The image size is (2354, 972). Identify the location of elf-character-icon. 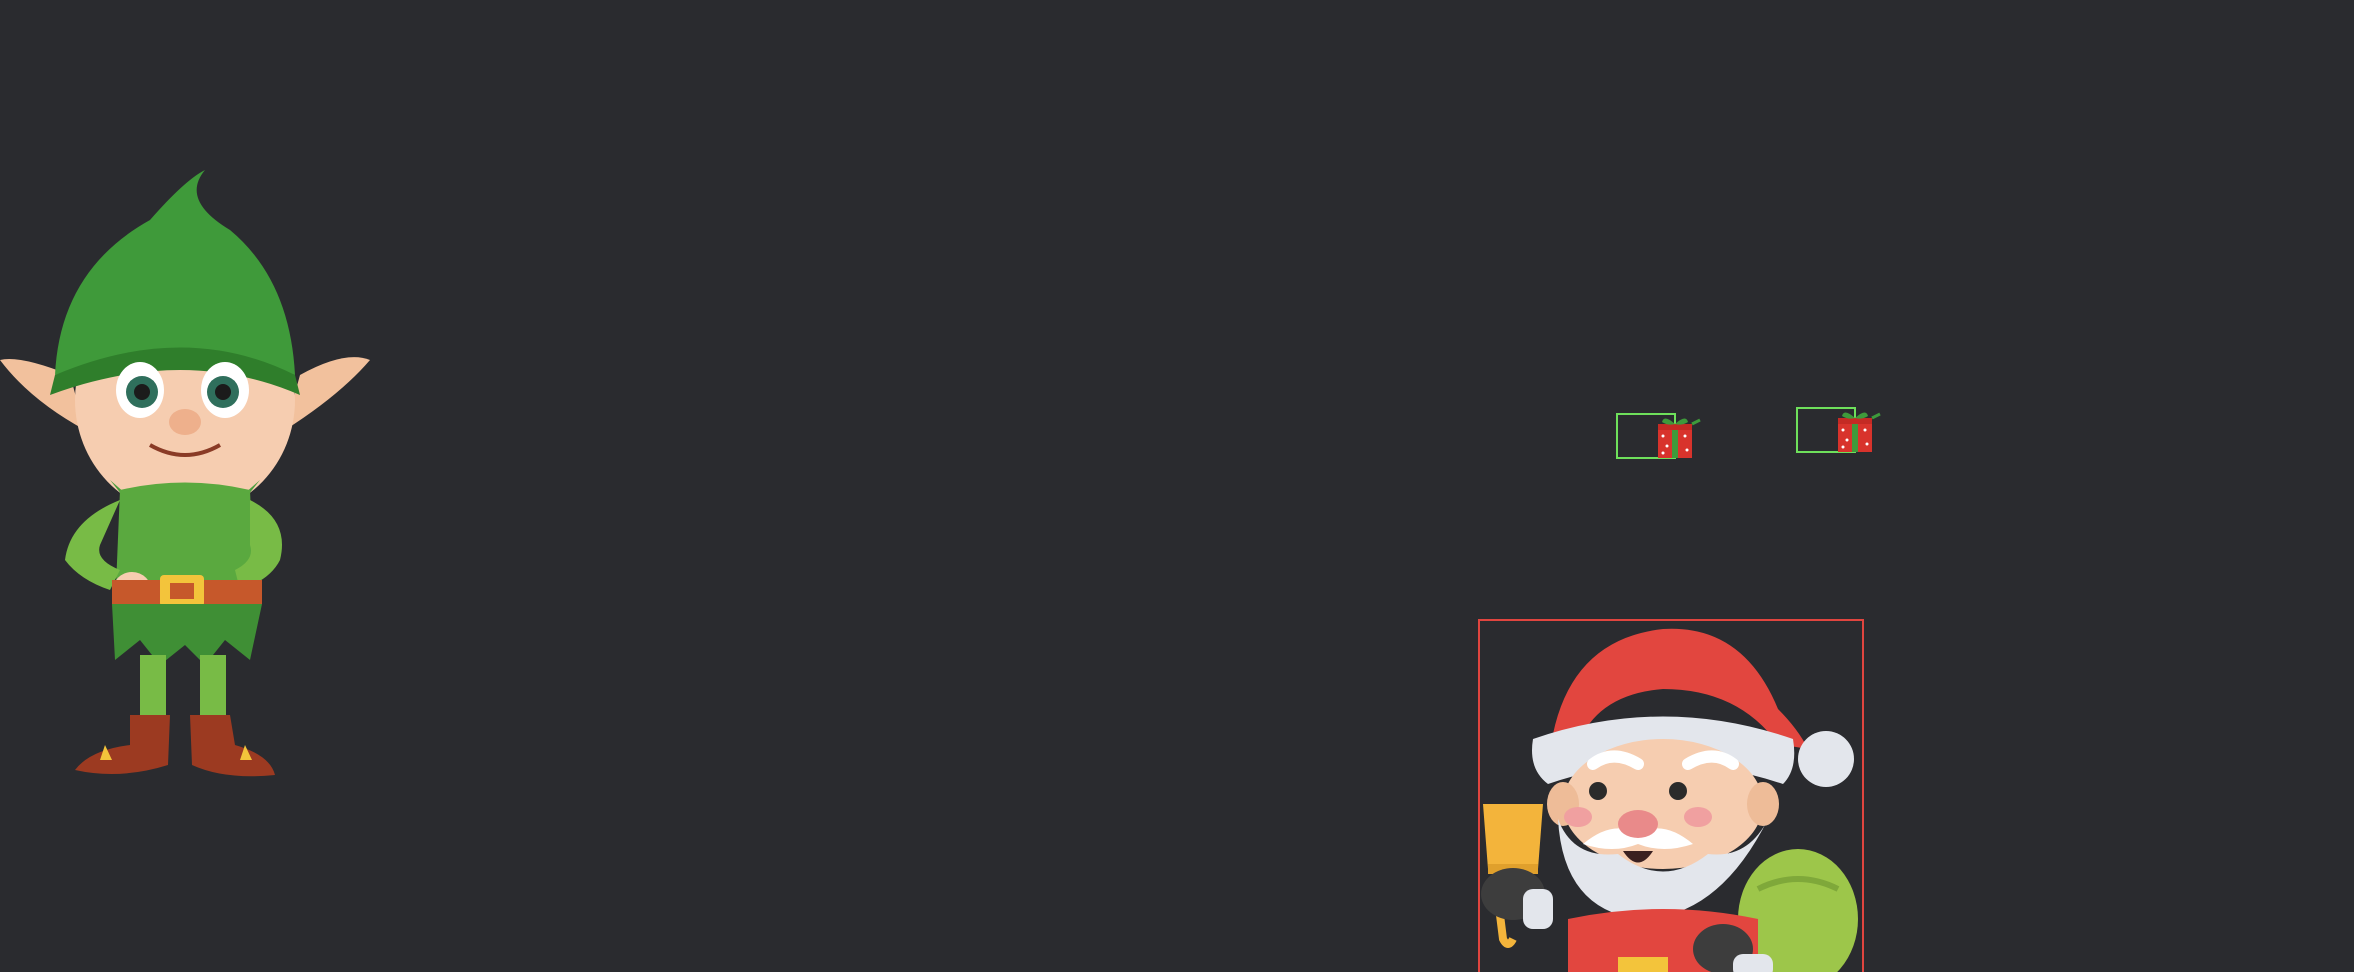
(186, 485).